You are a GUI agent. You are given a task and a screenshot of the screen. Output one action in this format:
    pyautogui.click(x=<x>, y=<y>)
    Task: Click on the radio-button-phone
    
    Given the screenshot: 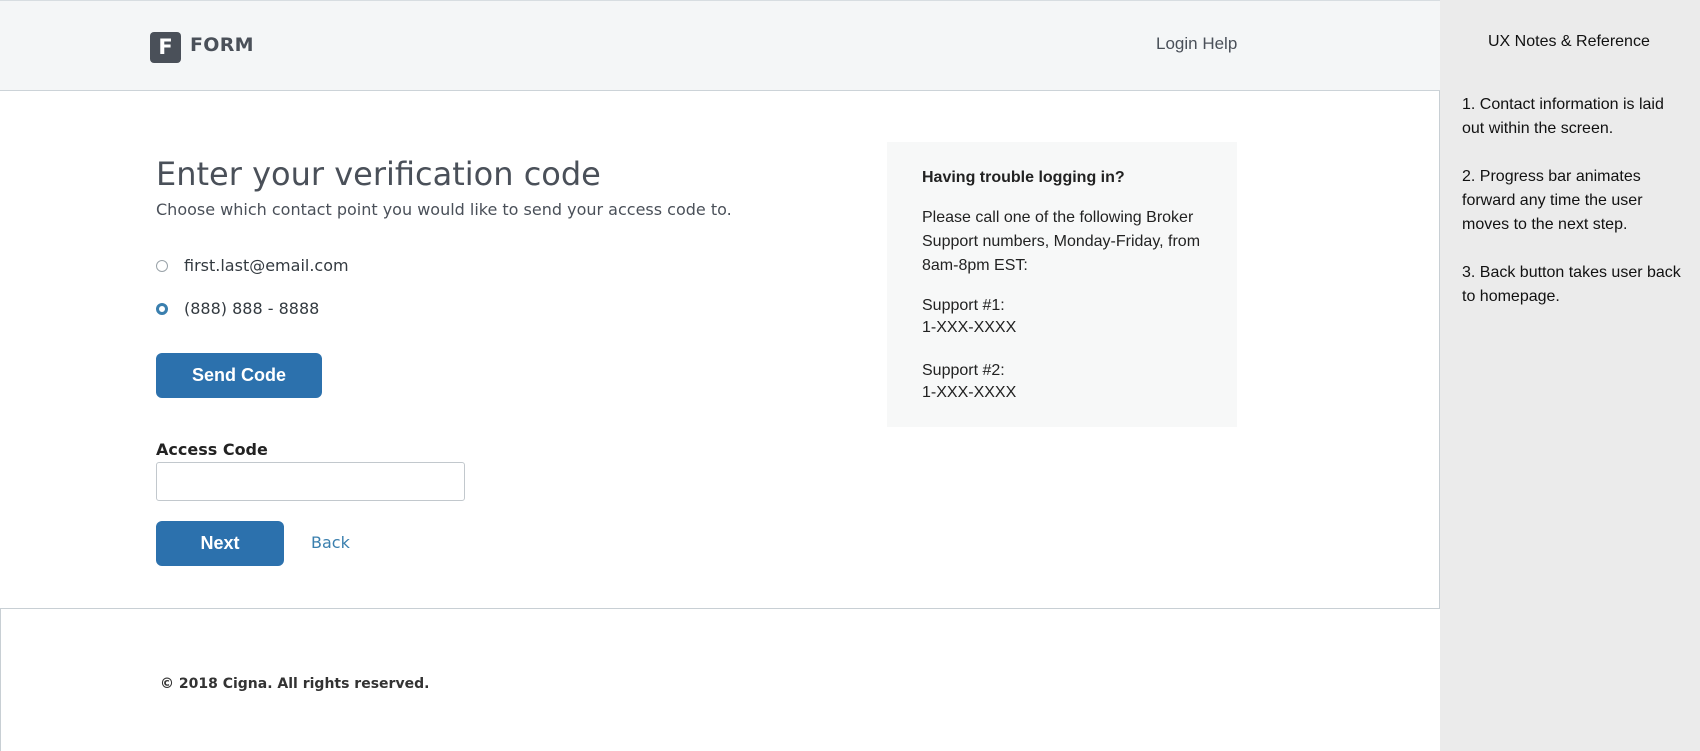 What is the action you would take?
    pyautogui.click(x=162, y=308)
    